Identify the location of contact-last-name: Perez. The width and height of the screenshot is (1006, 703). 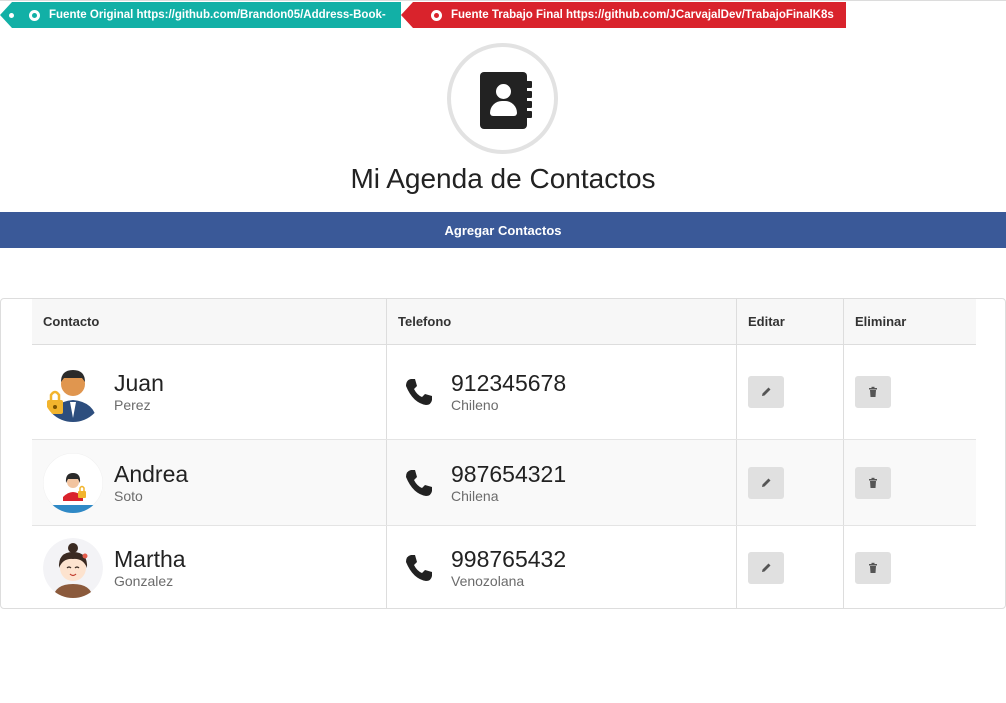
(132, 405).